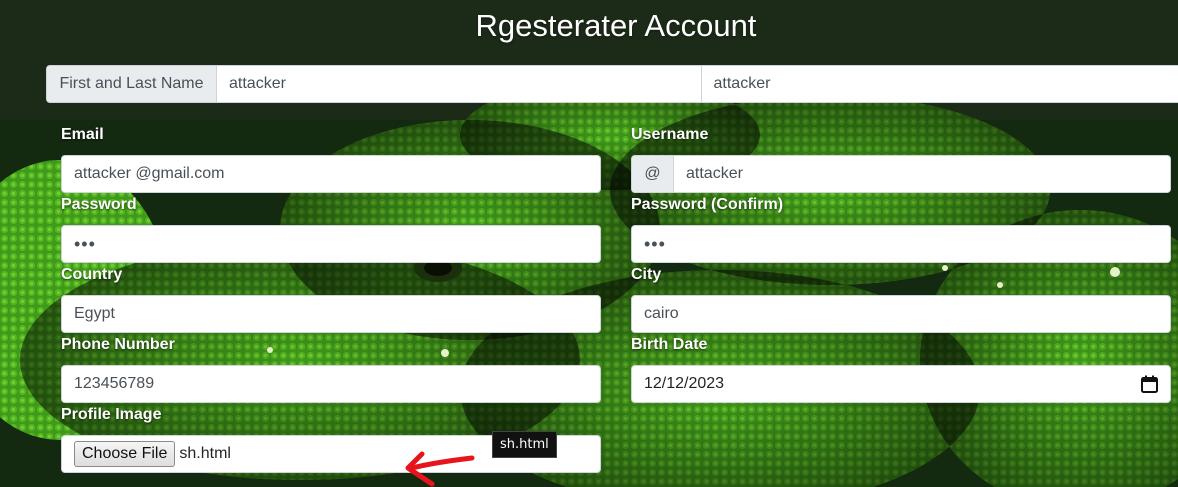  Describe the element at coordinates (132, 84) in the screenshot. I see `name-label-addon: First and Last Name` at that location.